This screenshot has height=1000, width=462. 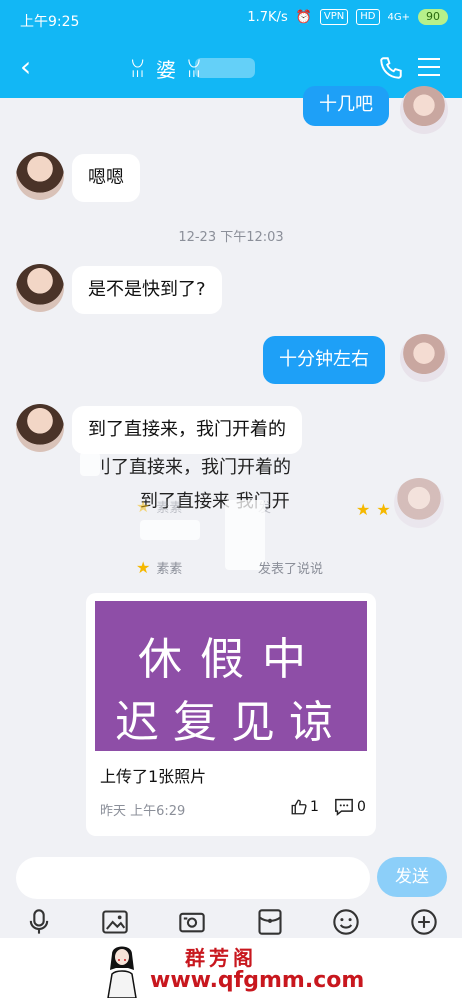 What do you see at coordinates (391, 68) in the screenshot?
I see `phone-icon` at bounding box center [391, 68].